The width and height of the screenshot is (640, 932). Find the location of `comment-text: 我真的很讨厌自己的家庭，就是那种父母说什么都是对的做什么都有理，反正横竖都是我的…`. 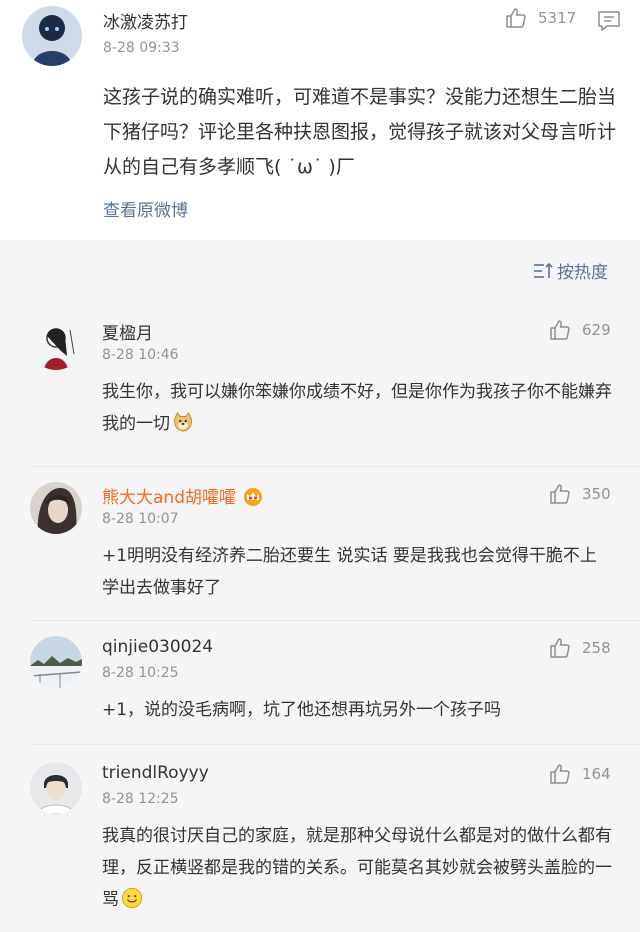

comment-text: 我真的很讨厌自己的家庭，就是那种父母说什么都是对的做什么都有理，反正横竖都是我的… is located at coordinates (357, 868).